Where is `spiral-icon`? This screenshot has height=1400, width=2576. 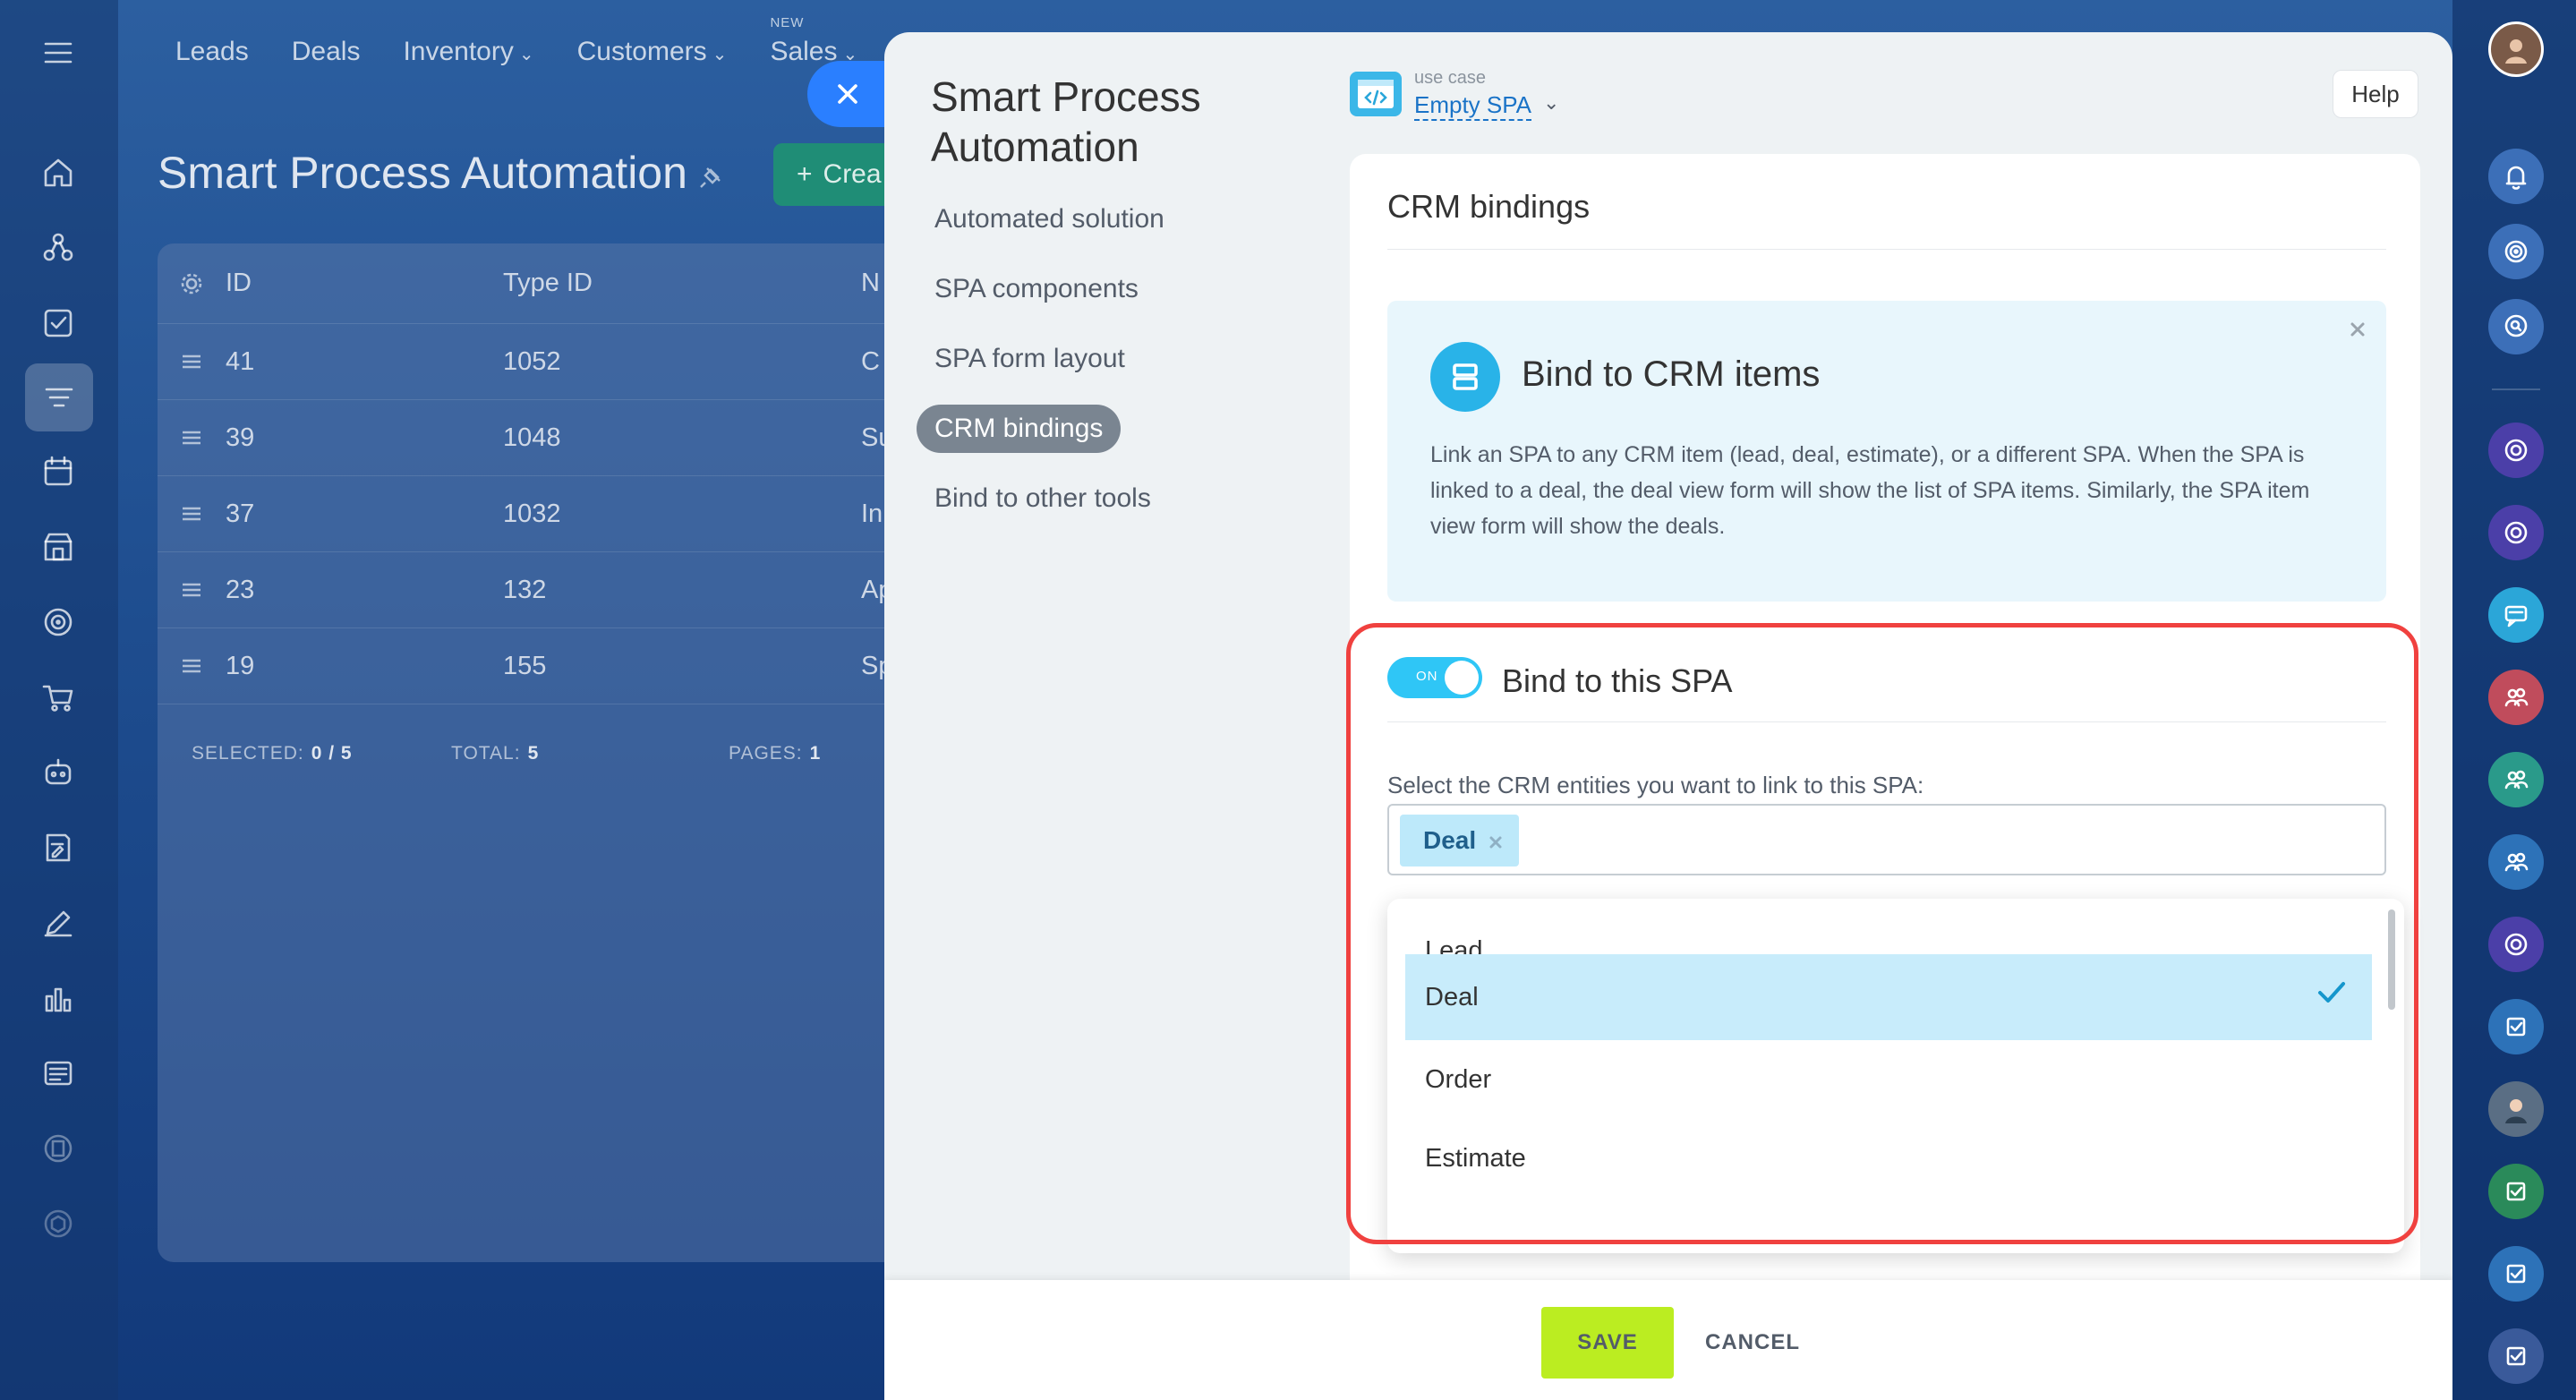 spiral-icon is located at coordinates (2516, 252).